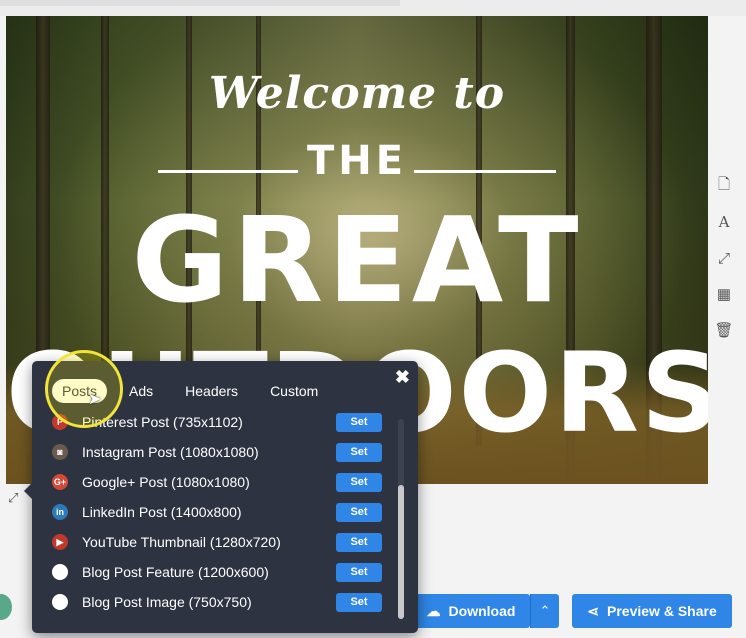 The width and height of the screenshot is (746, 638). Describe the element at coordinates (95, 399) in the screenshot. I see `pointer-cursor-icon: ➤` at that location.